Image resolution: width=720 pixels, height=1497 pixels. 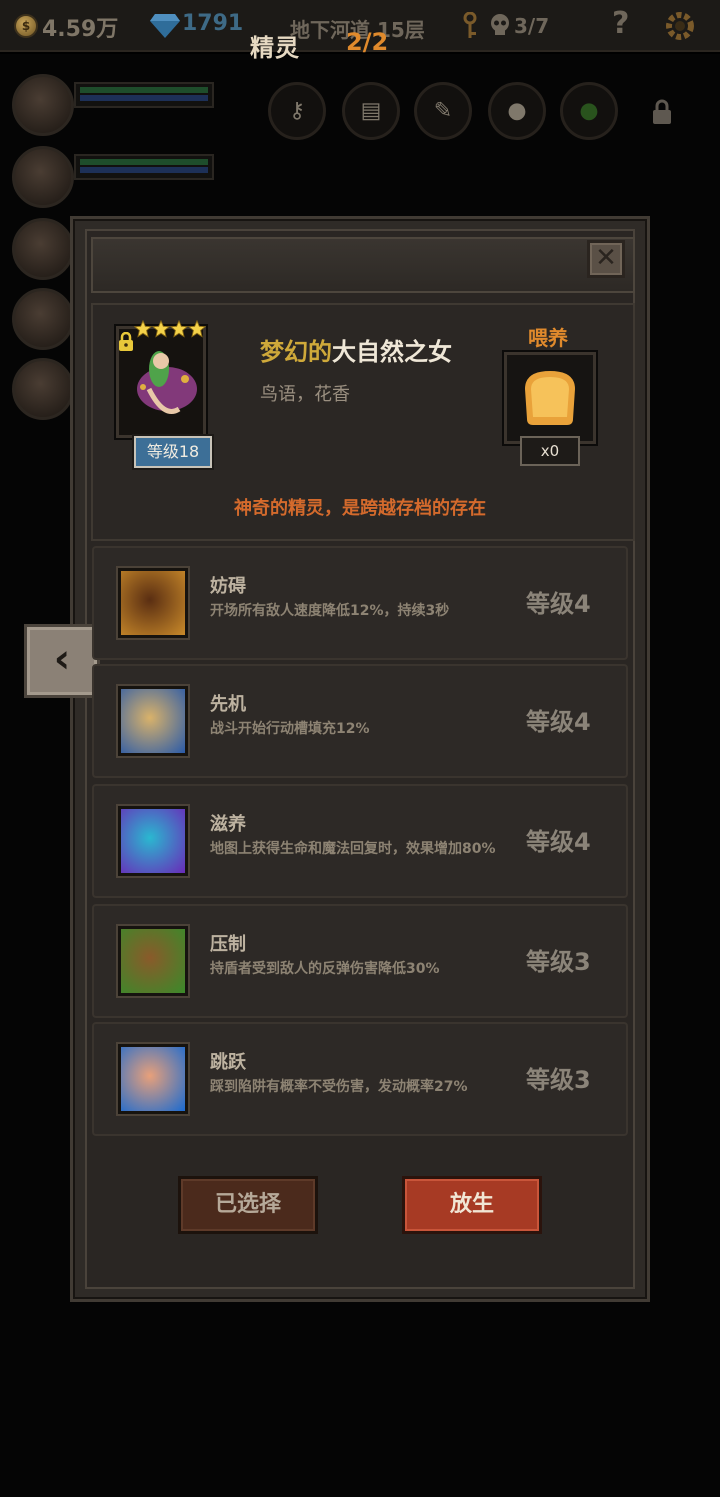 What do you see at coordinates (153, 721) in the screenshot?
I see `leopard-icon` at bounding box center [153, 721].